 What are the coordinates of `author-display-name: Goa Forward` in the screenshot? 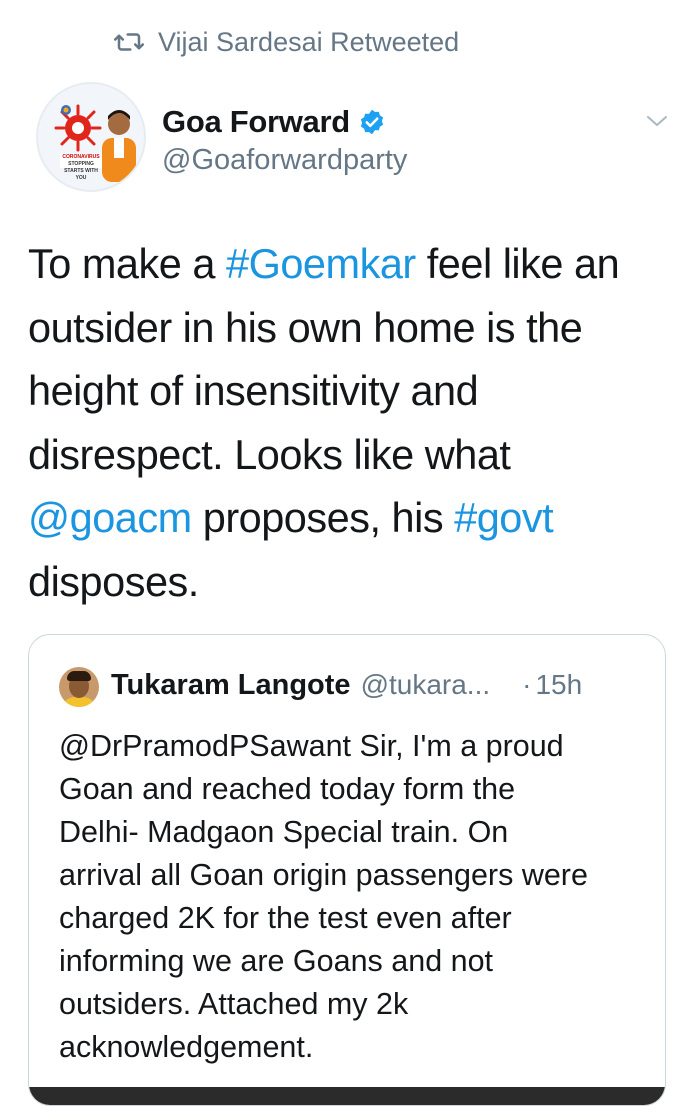 It's located at (256, 122).